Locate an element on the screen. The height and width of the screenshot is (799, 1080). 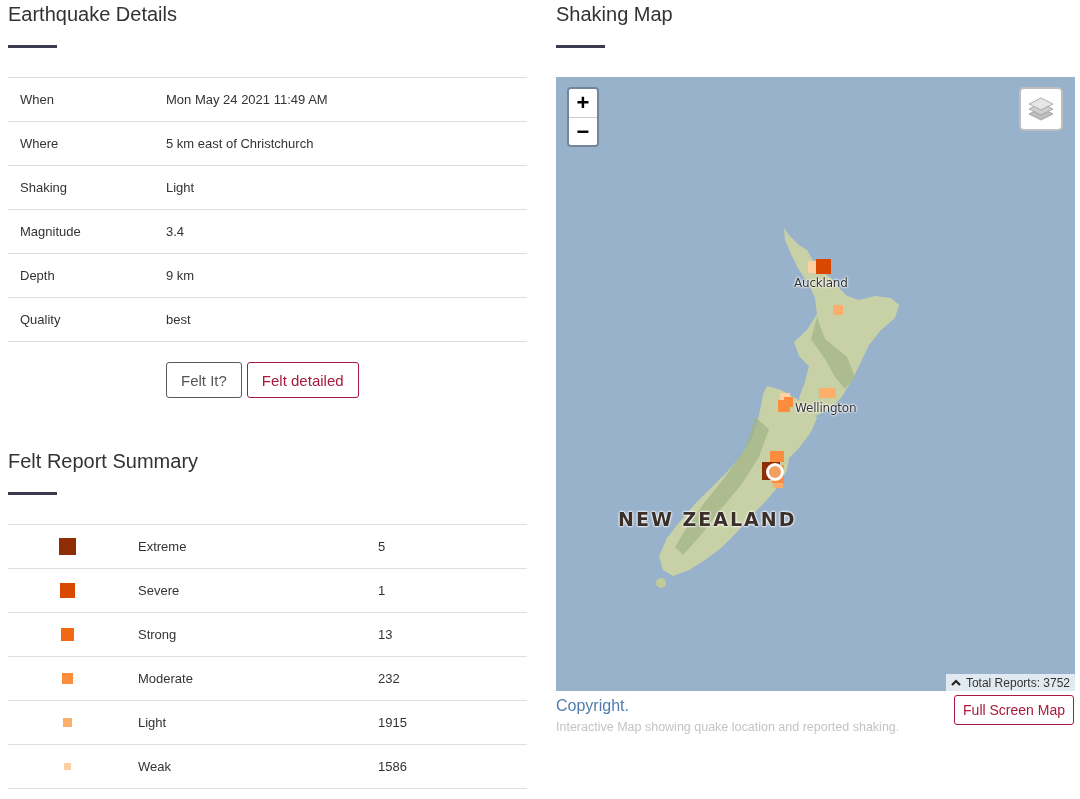
section-title: Felt Report Summary is located at coordinates (103, 461).